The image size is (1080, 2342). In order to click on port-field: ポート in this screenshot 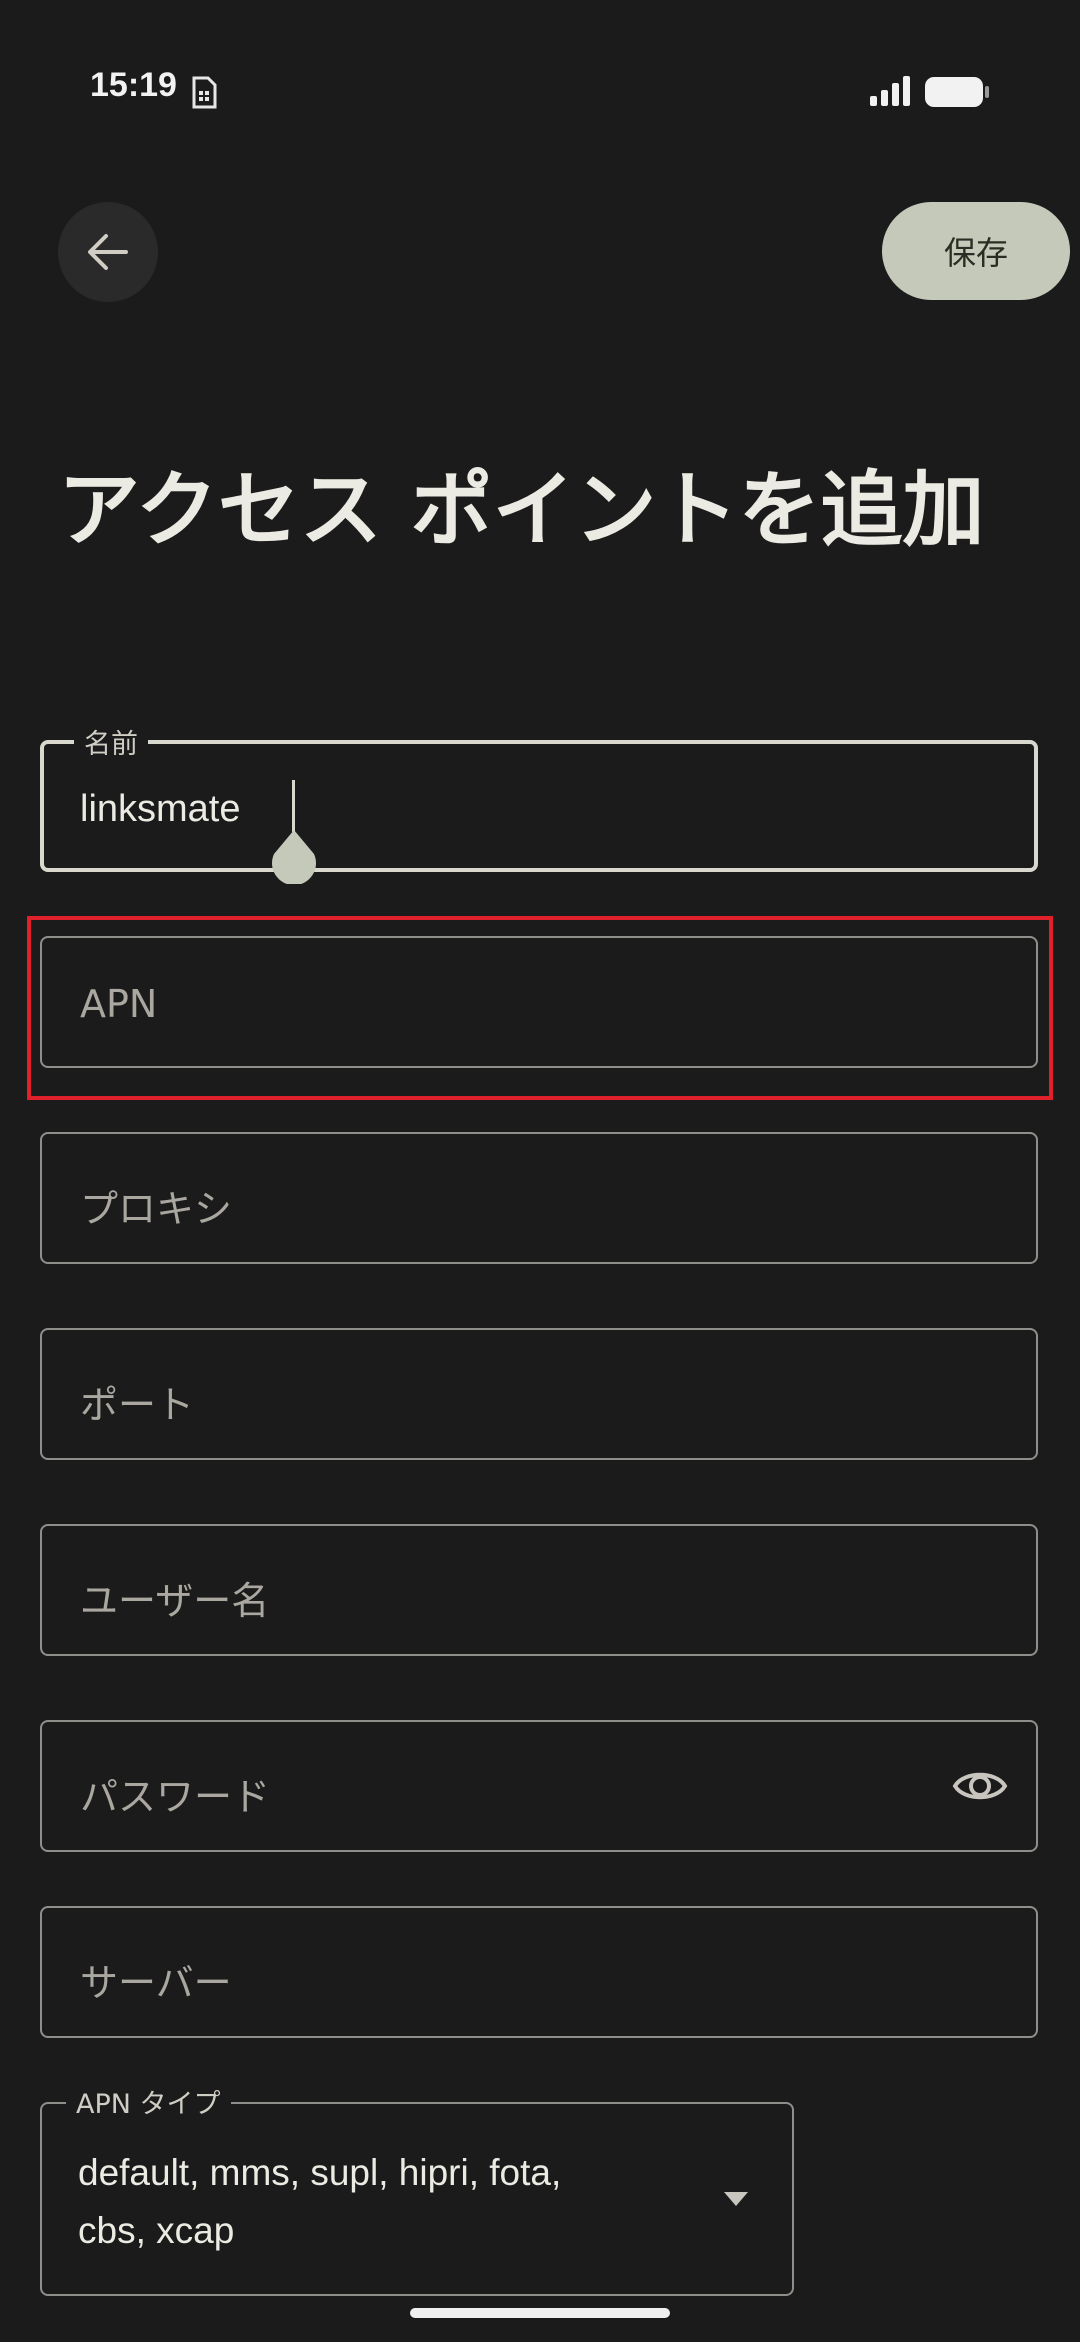, I will do `click(539, 1394)`.